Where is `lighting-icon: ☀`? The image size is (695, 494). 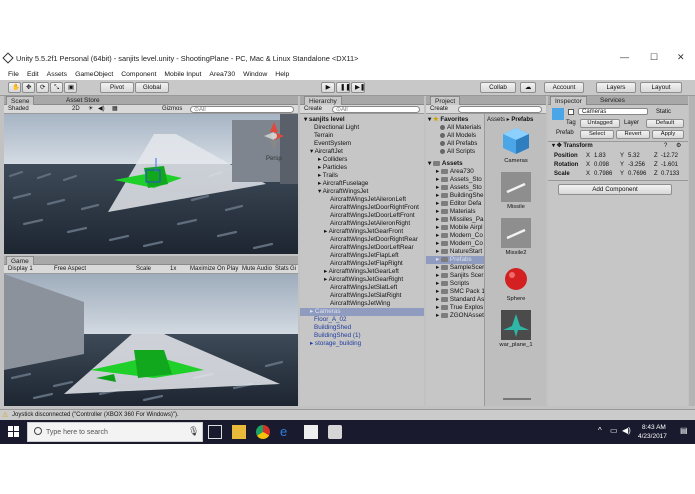
lighting-icon: ☀ is located at coordinates (90, 109).